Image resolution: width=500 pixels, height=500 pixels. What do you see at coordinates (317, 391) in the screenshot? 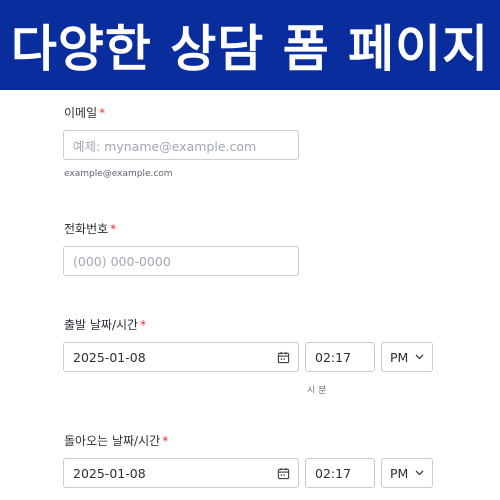
I see `departure-time-sublabel: 시 분` at bounding box center [317, 391].